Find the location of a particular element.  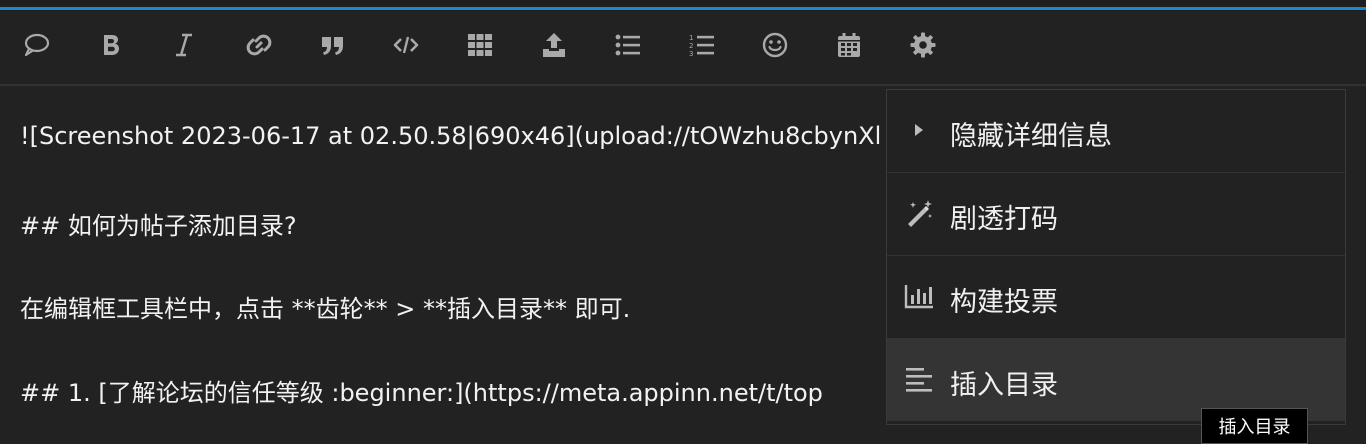

menu-item-label: 构建投票 is located at coordinates (1004, 302).